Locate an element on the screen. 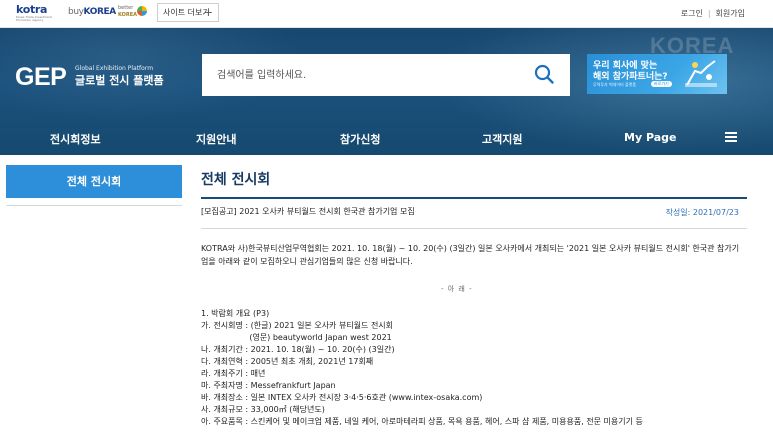 The width and height of the screenshot is (773, 446). signup-link: 회원가입 is located at coordinates (730, 13).